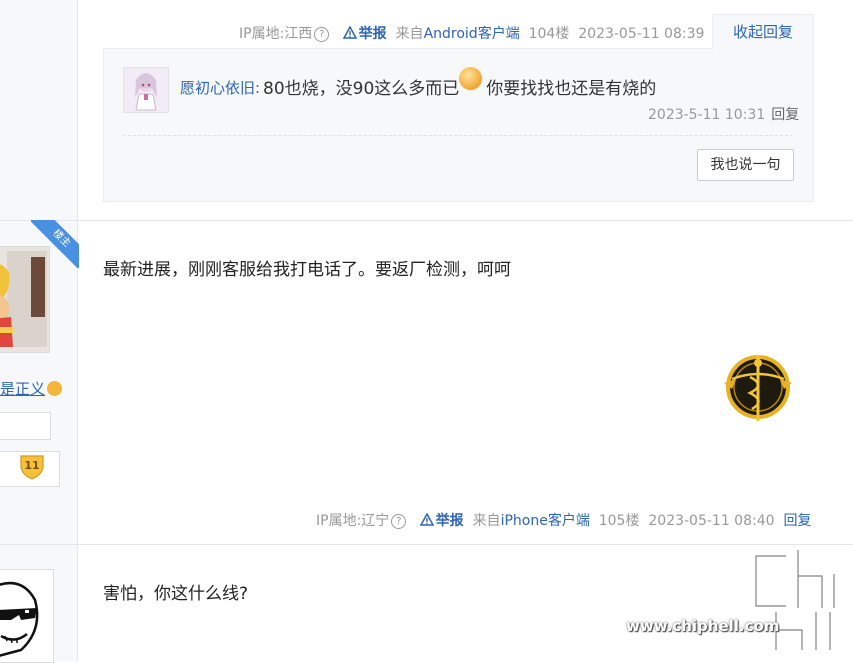  I want to click on level-number: 11, so click(31, 465).